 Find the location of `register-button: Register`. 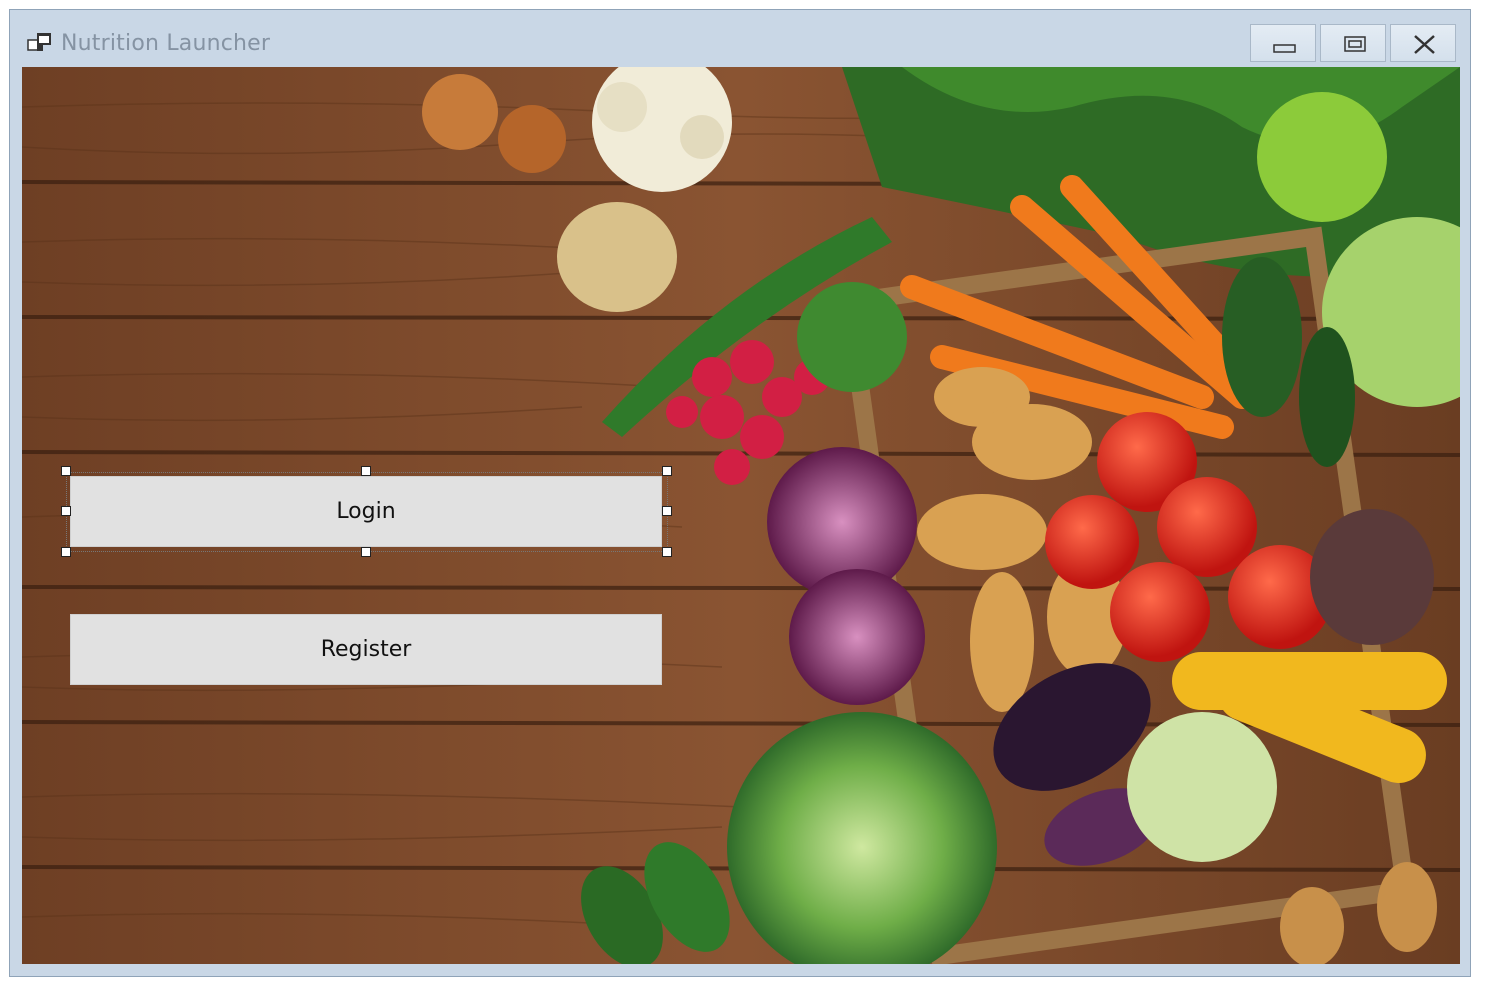

register-button: Register is located at coordinates (366, 649).